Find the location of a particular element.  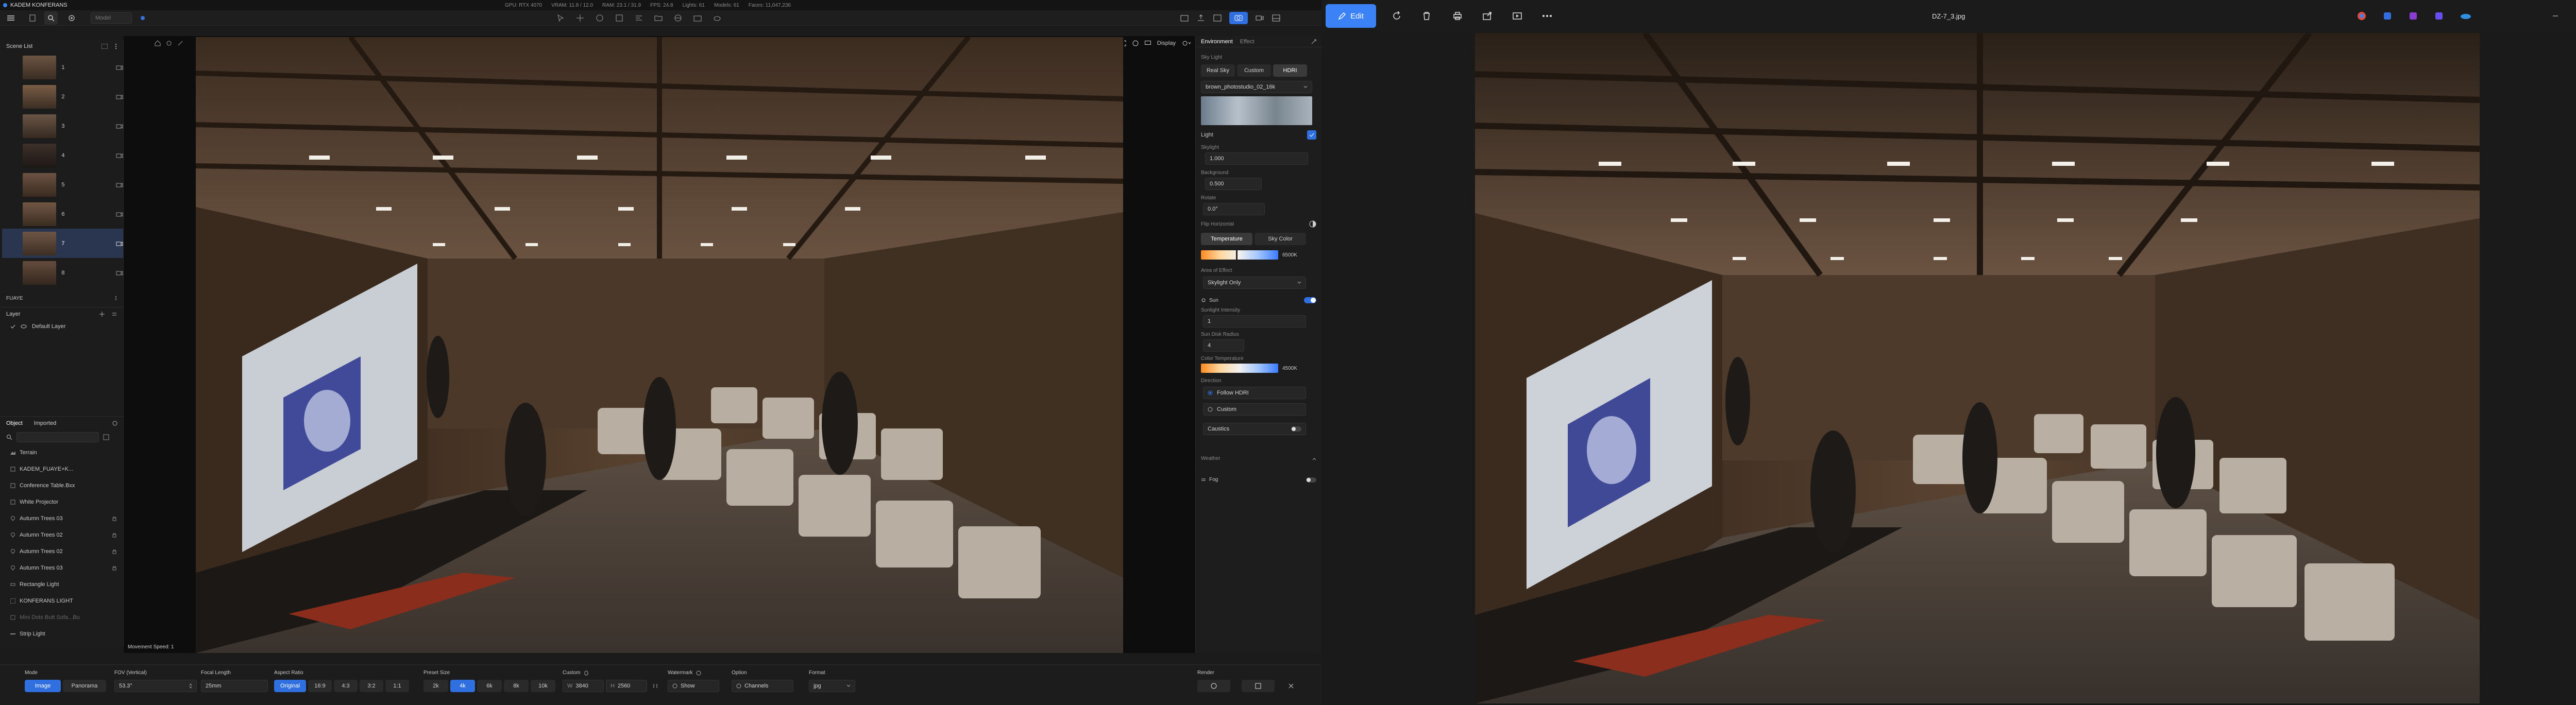

preset-10k-button: 10k is located at coordinates (543, 686).